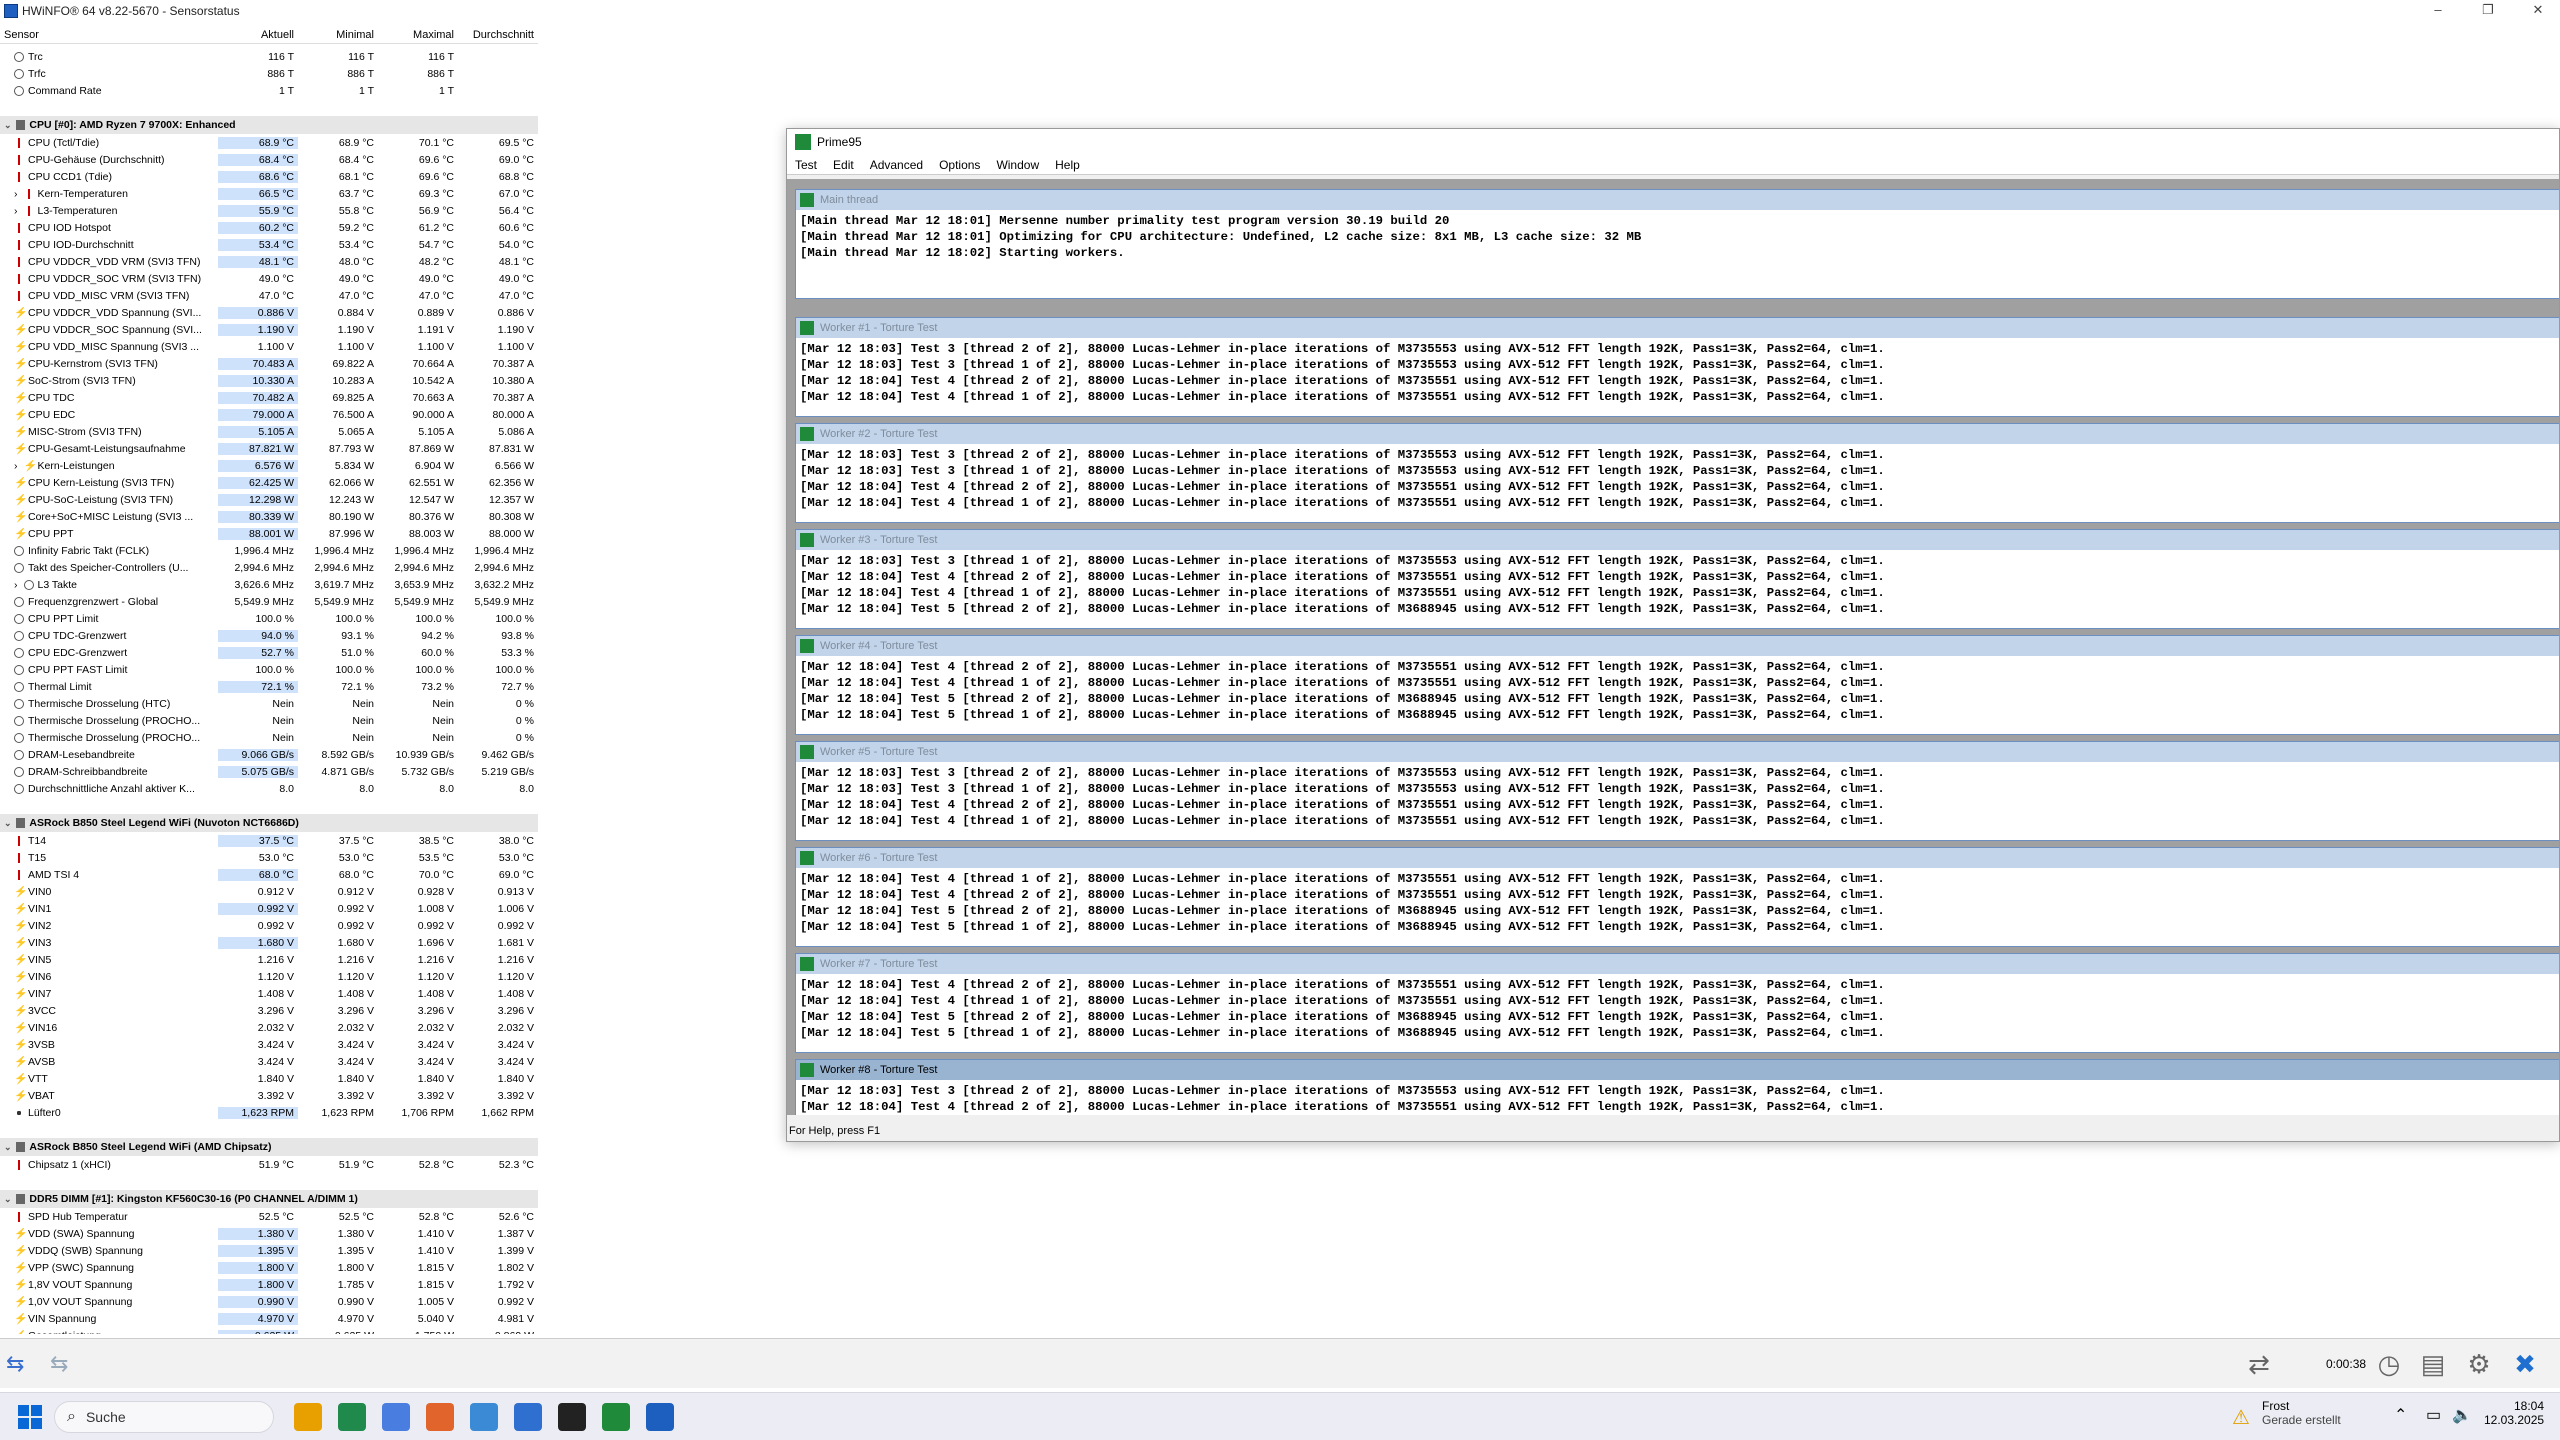 The width and height of the screenshot is (2560, 1440). What do you see at coordinates (1677, 434) in the screenshot?
I see `child-window-titlebar: Worker #2 - Torture Test` at bounding box center [1677, 434].